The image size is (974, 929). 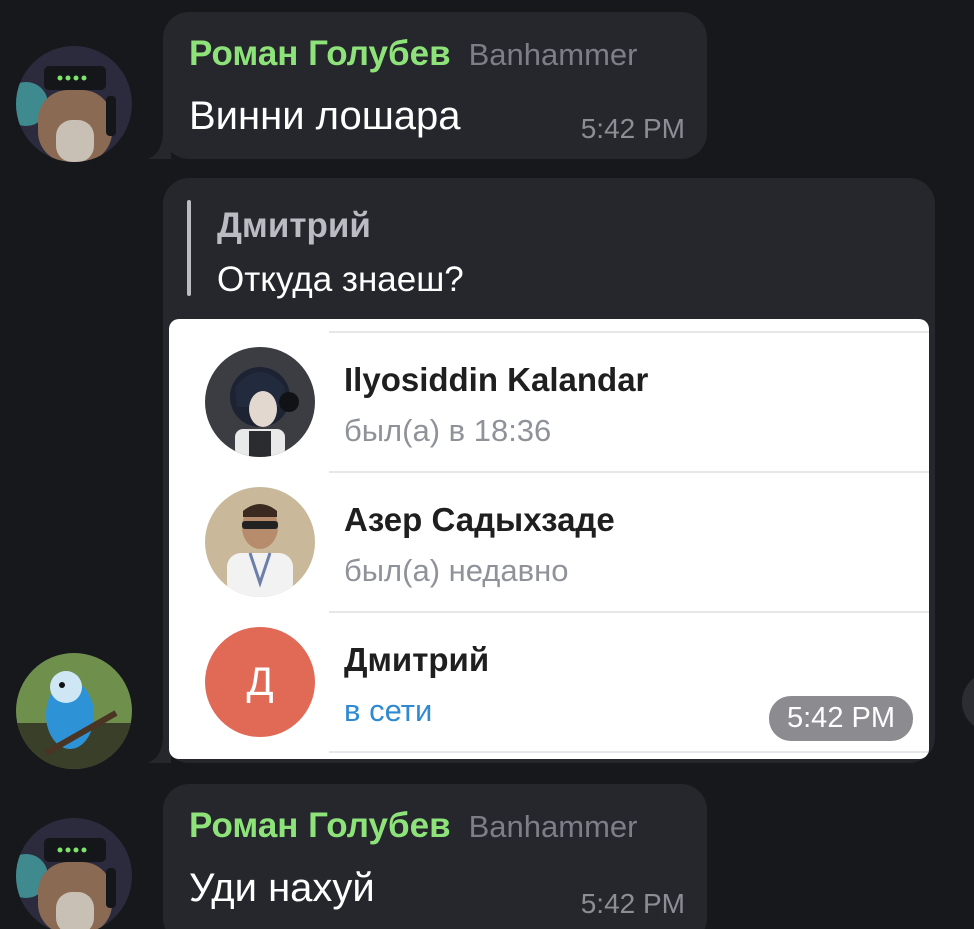 I want to click on person-photo-avatar-icon, so click(x=260, y=542).